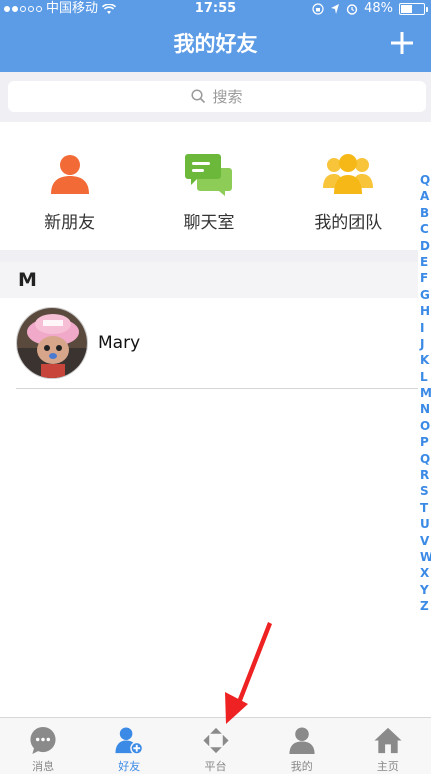 The height and width of the screenshot is (774, 431). What do you see at coordinates (425, 344) in the screenshot?
I see `index-letter: J` at bounding box center [425, 344].